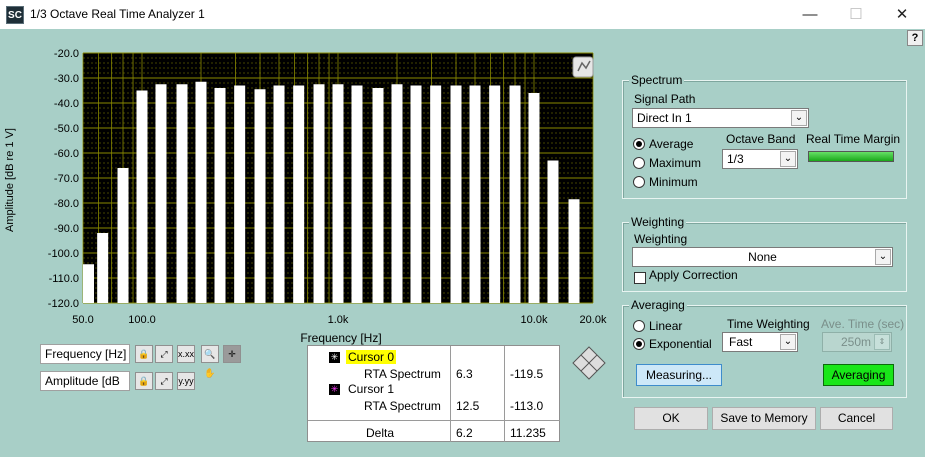 This screenshot has height=457, width=925. Describe the element at coordinates (64, 279) in the screenshot. I see `y-tick-label: -110.0` at that location.